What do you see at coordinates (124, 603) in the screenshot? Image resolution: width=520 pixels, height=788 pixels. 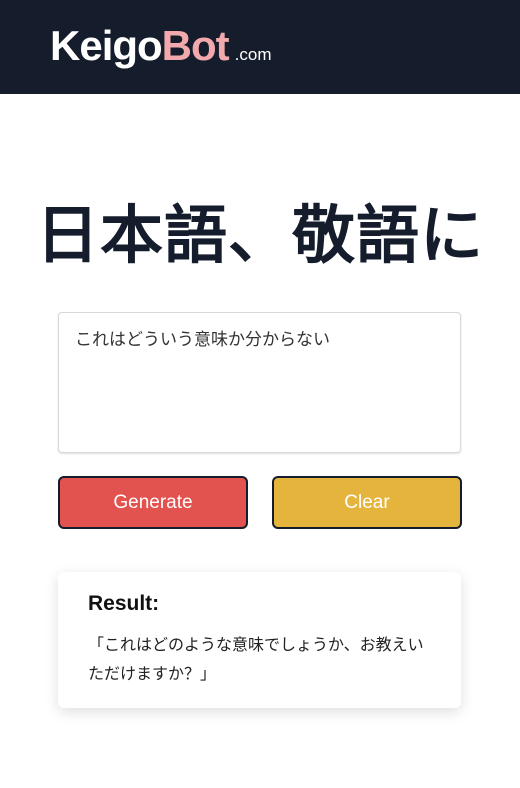 I see `result-label: Result:` at bounding box center [124, 603].